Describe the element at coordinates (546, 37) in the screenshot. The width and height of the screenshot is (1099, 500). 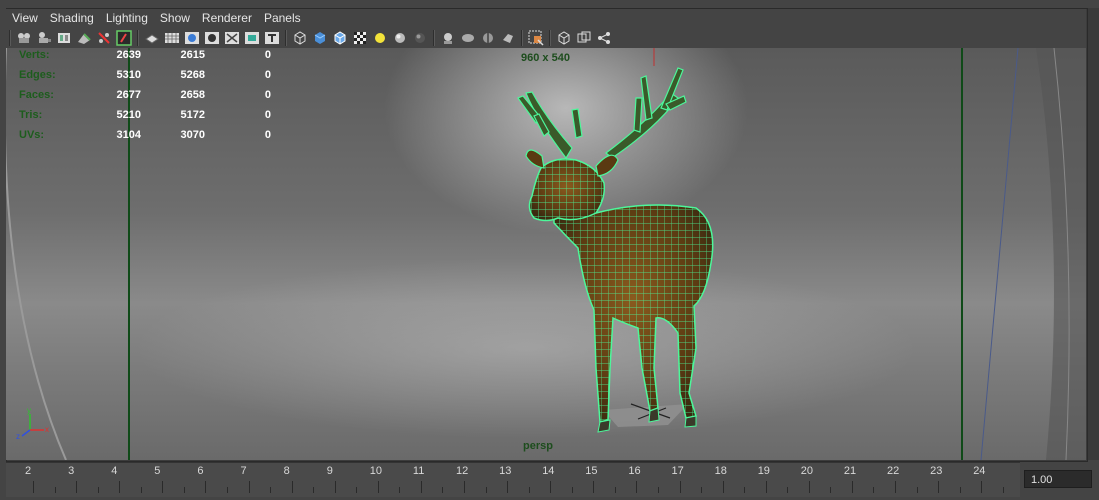
I see `panel-toolbar` at that location.